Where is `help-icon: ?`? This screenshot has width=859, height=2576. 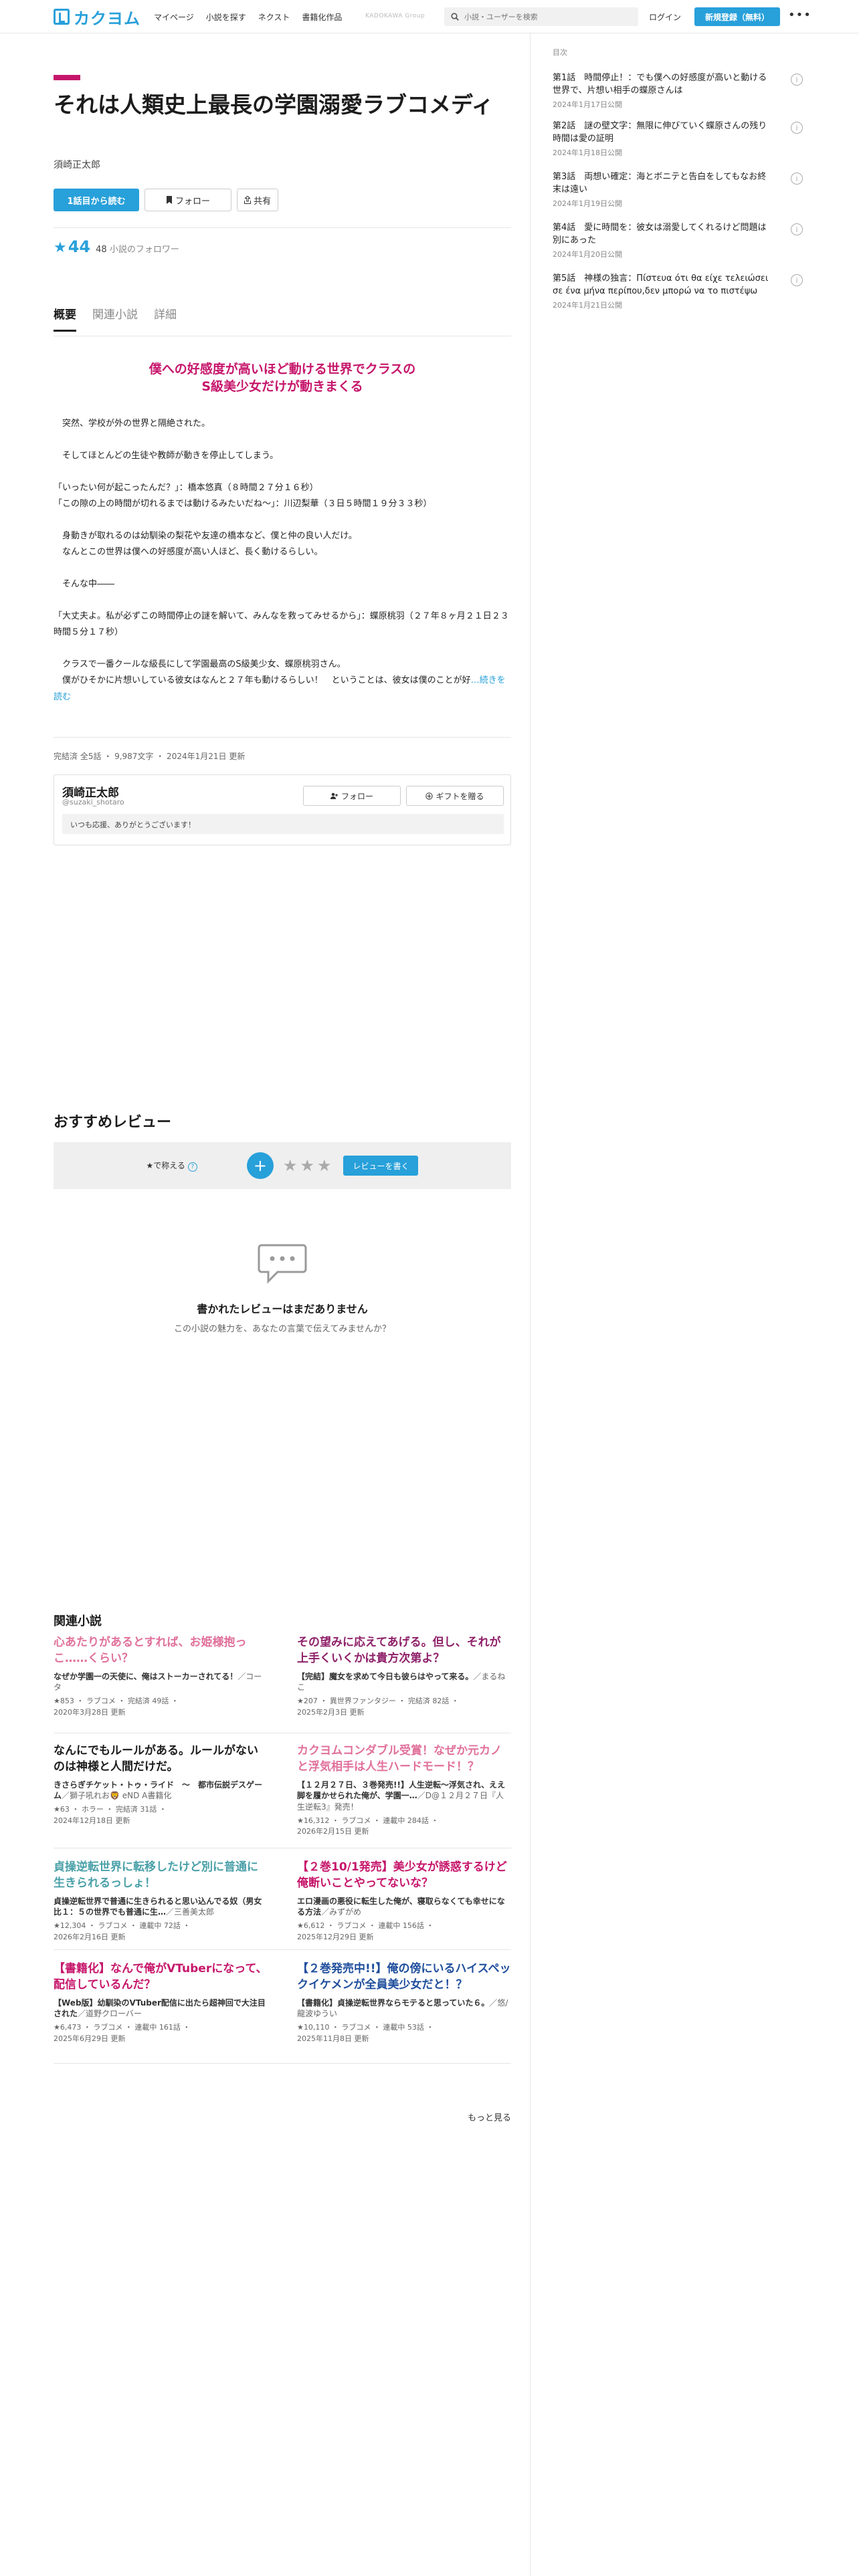
help-icon: ? is located at coordinates (192, 1167).